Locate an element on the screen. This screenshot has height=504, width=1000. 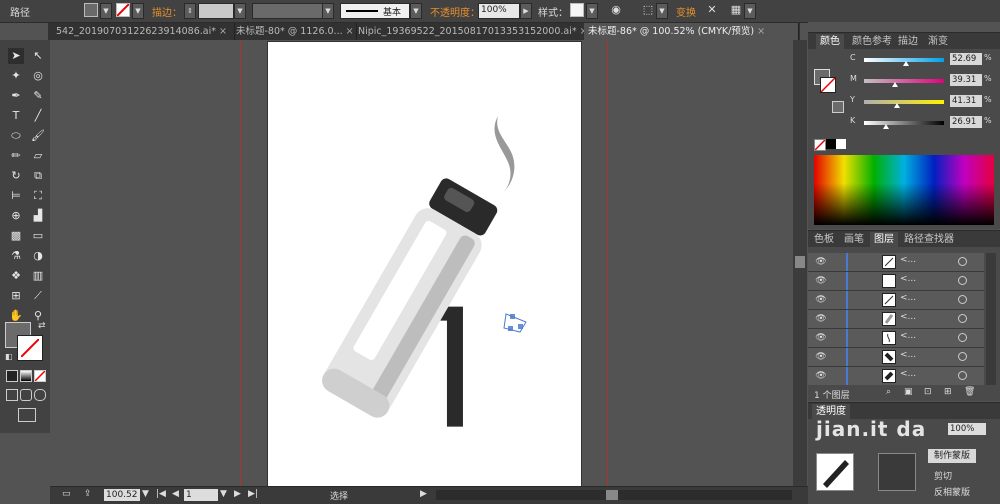
arrange-dropdown: ▼ is located at coordinates (750, 11).